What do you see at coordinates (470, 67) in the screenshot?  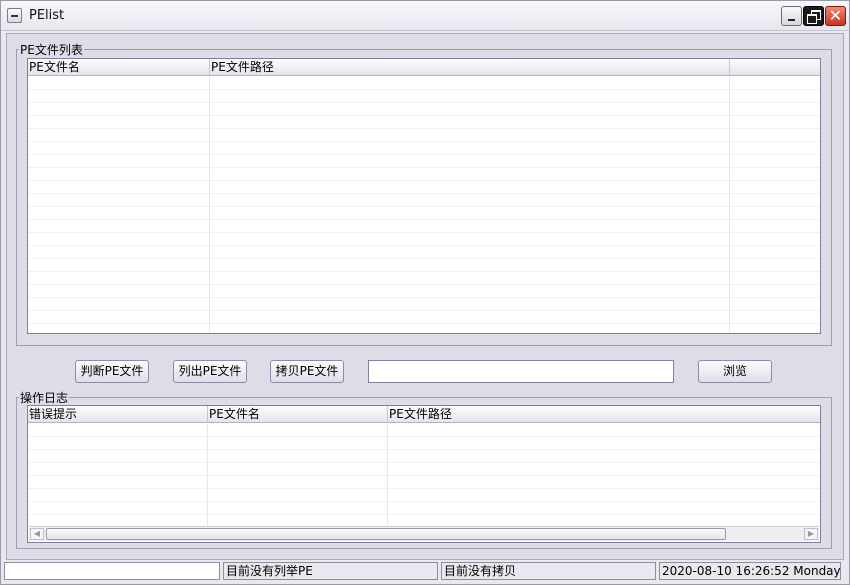 I see `column-pe-filepath: PE文件路径` at bounding box center [470, 67].